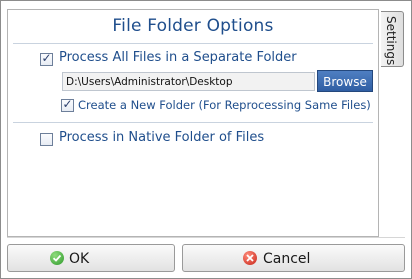 This screenshot has height=279, width=412. I want to click on title-divider, so click(193, 43).